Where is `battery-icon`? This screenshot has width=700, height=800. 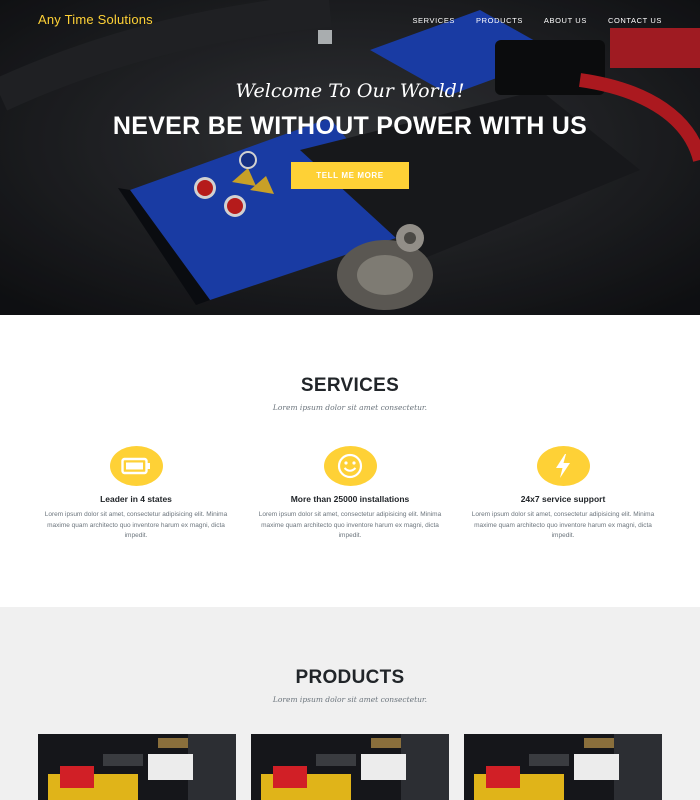
battery-icon is located at coordinates (135, 466).